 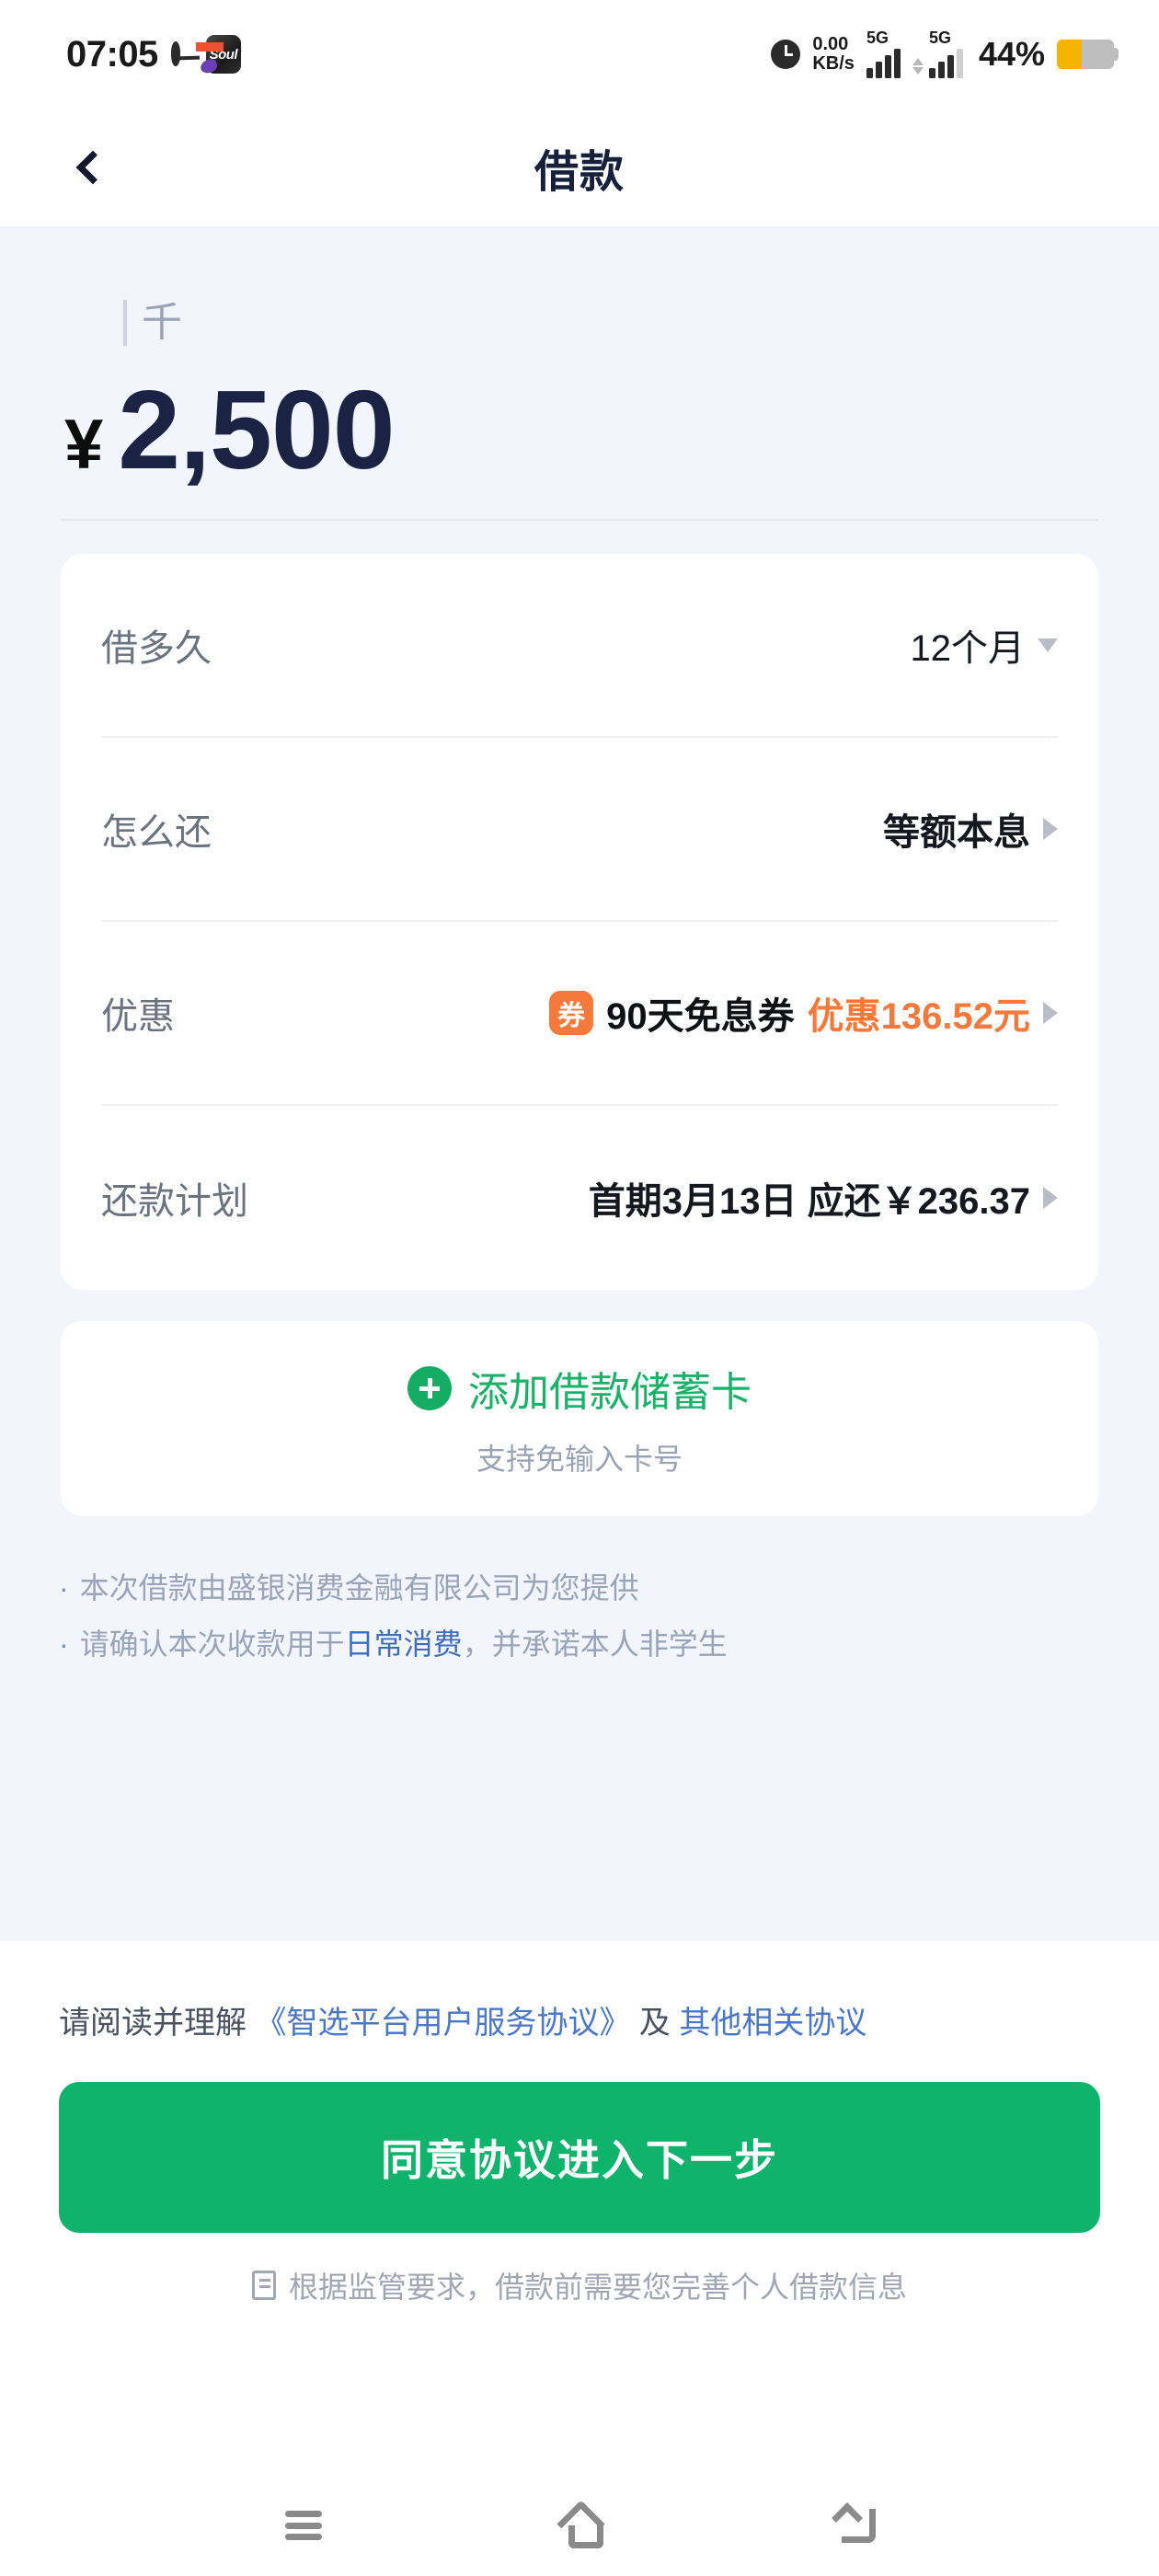 I want to click on note-item-usage: · 请确认本次收款用于日常消费，并承诺本人非学生, so click(x=609, y=1644).